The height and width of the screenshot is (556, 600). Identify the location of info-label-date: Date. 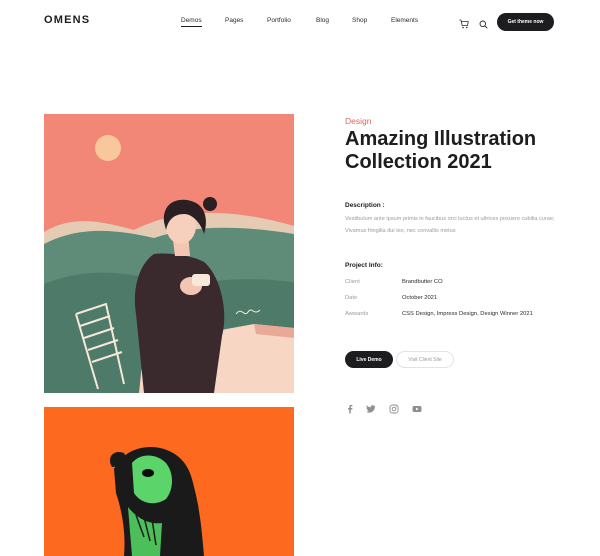
(351, 298).